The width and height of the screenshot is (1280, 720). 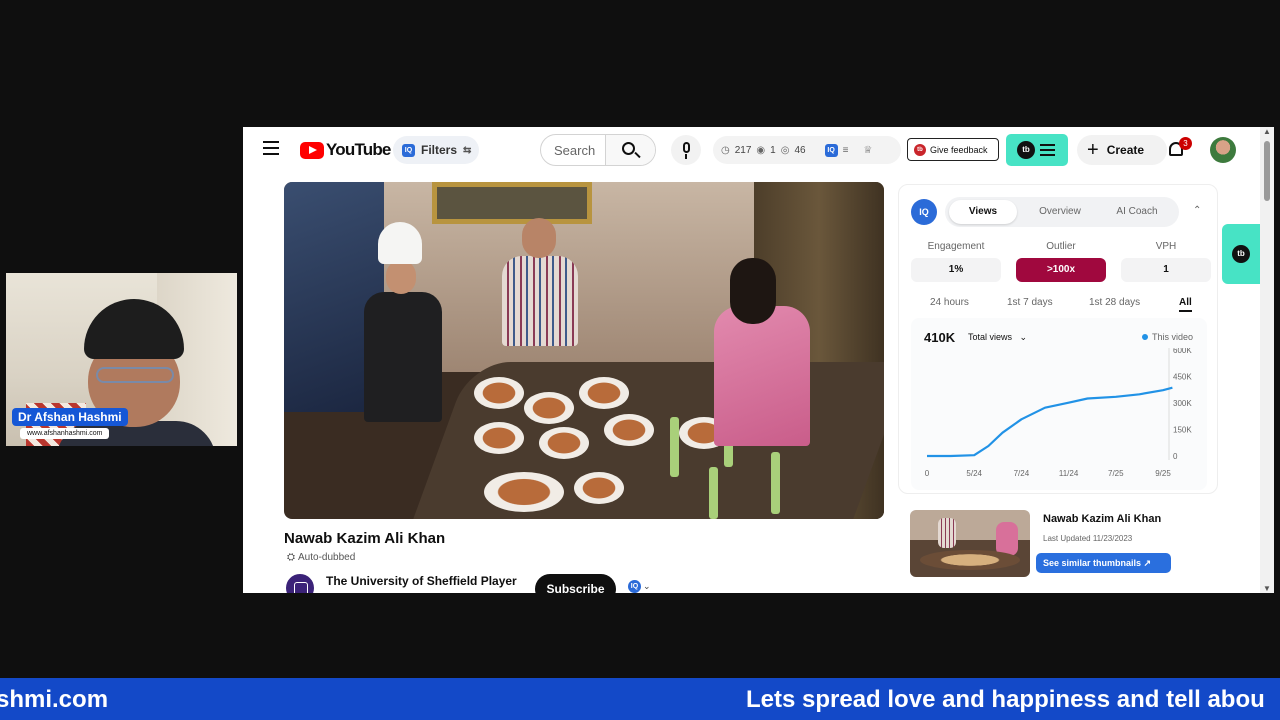 I want to click on x-tick-label: 7/24, so click(x=1022, y=473).